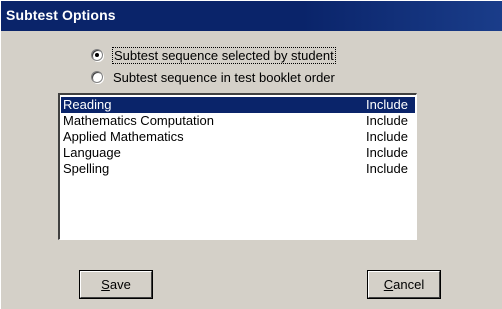 This screenshot has height=309, width=502. Describe the element at coordinates (251, 16) in the screenshot. I see `title-bar: Subtest Options` at that location.